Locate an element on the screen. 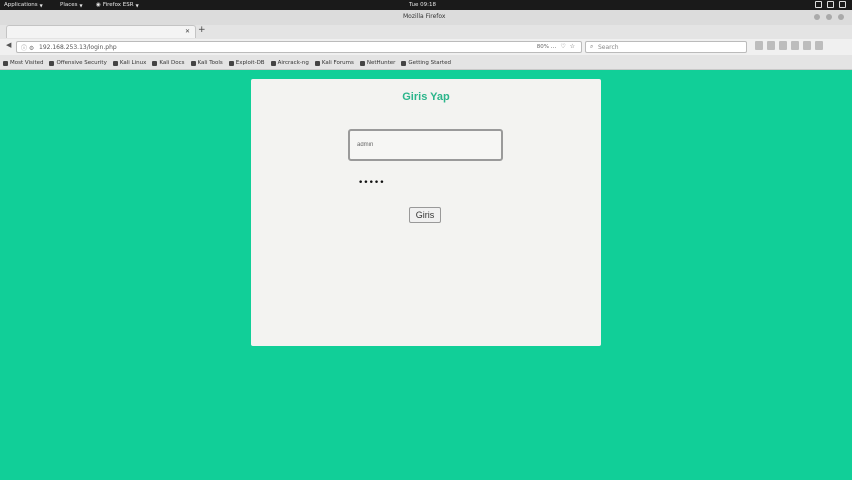 This screenshot has width=852, height=480. active-app-menu: ◉ Firefox ESR ▼ is located at coordinates (117, 5).